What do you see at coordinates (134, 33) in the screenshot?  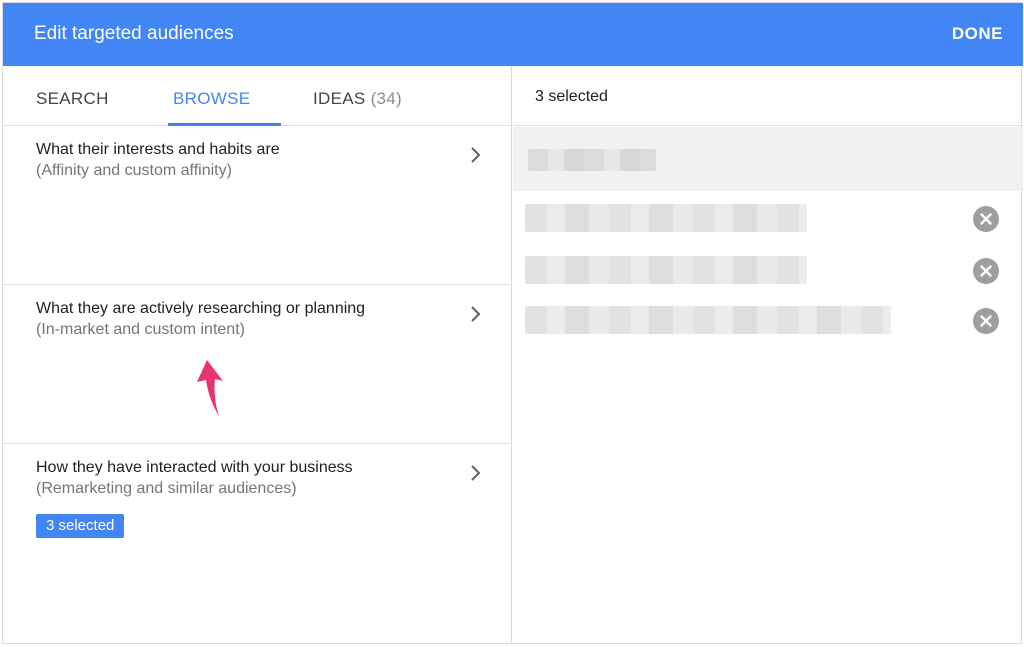 I see `dialog-title: Edit targeted audiences` at bounding box center [134, 33].